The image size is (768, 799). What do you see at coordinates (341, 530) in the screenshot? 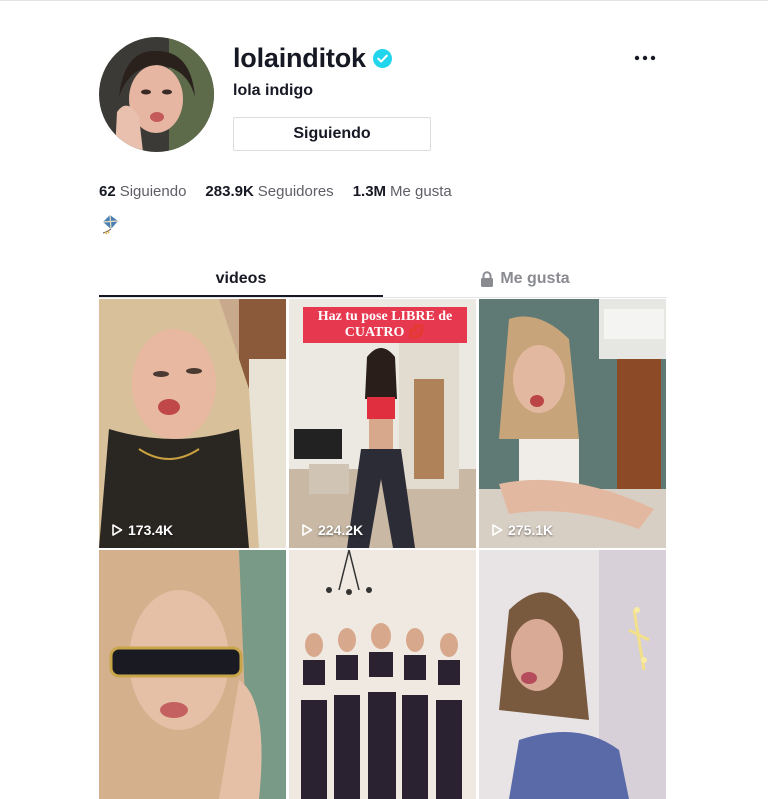
I see `view-count-value: 224.2K` at bounding box center [341, 530].